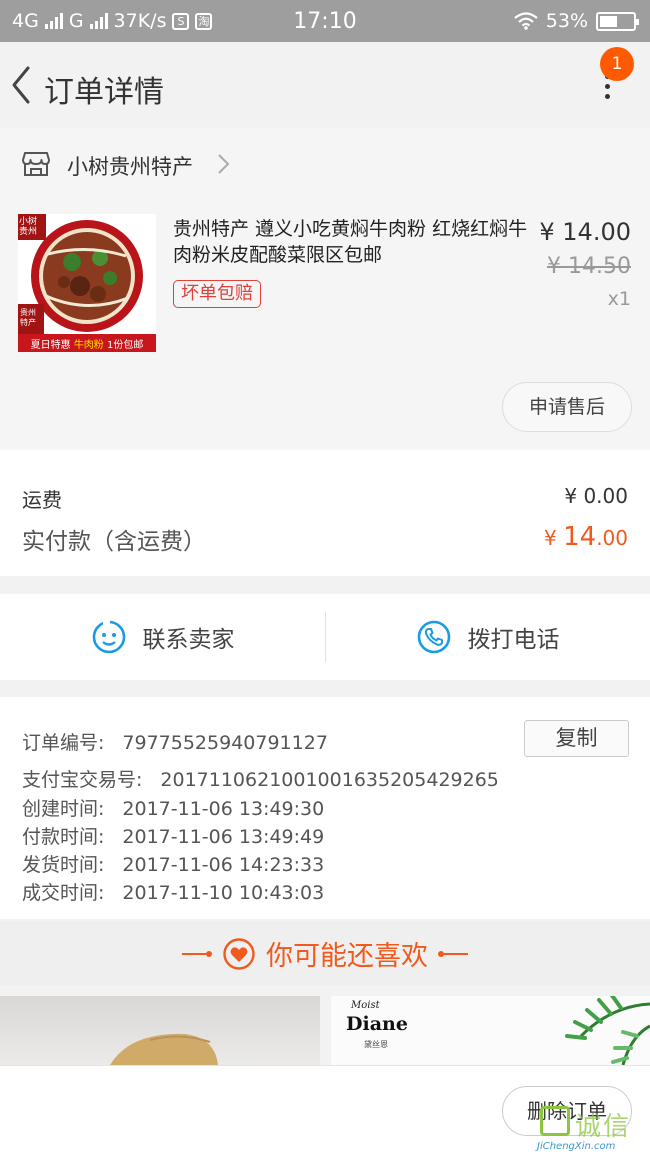 Image resolution: width=650 pixels, height=1155 pixels. I want to click on completed-time-value: 2017-11-10 10:43:03, so click(223, 893).